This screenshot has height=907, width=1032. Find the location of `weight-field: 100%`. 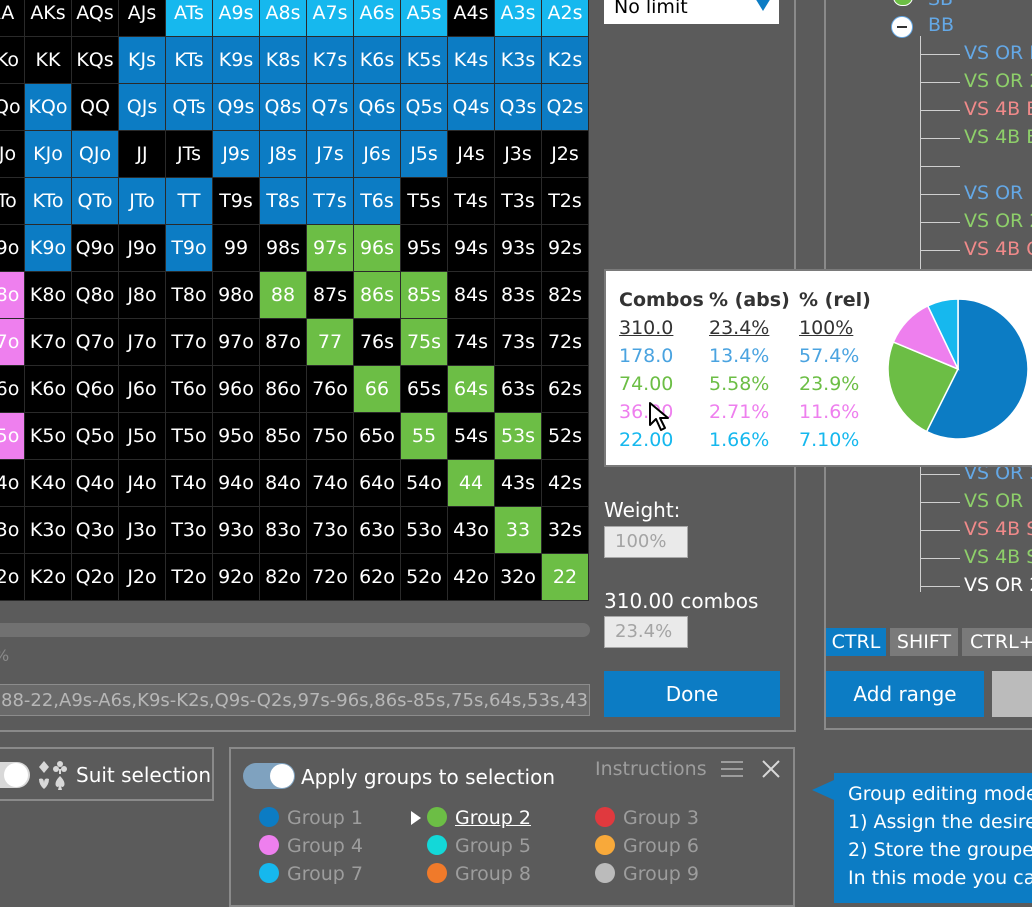

weight-field: 100% is located at coordinates (646, 542).